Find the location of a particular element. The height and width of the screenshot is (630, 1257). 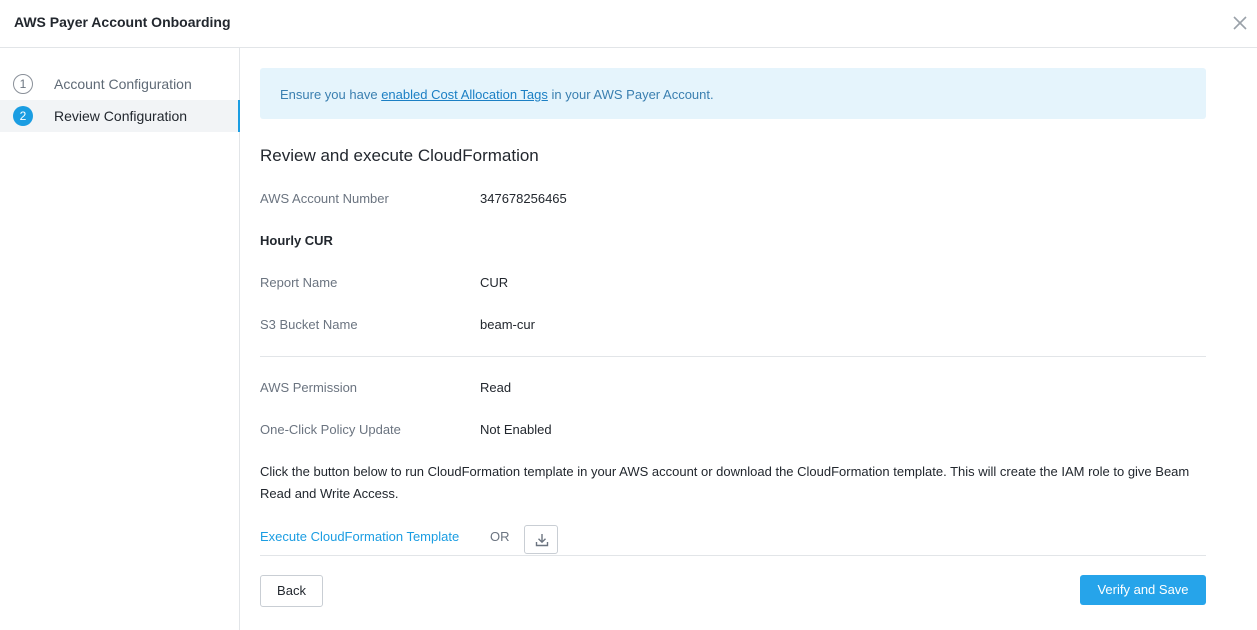

close-button is located at coordinates (1240, 23).